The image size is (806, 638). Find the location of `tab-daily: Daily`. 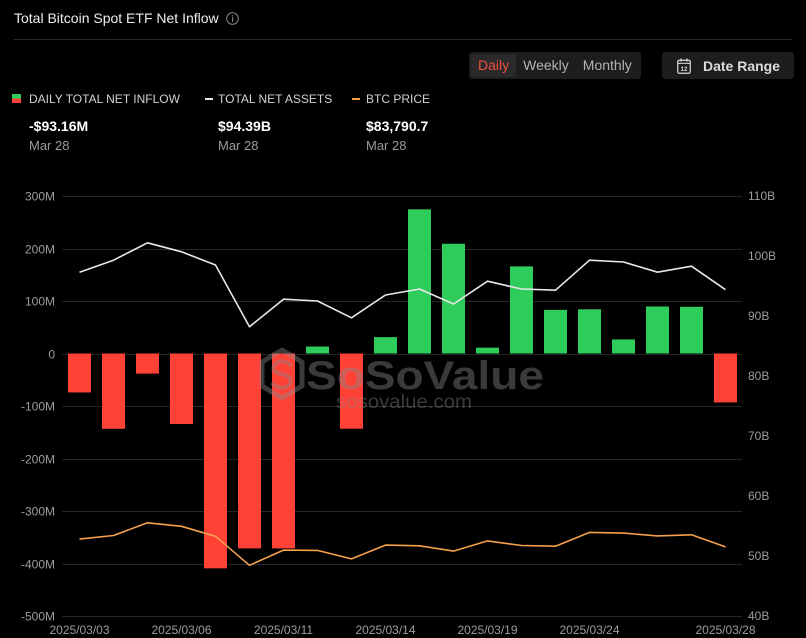

tab-daily: Daily is located at coordinates (494, 65).